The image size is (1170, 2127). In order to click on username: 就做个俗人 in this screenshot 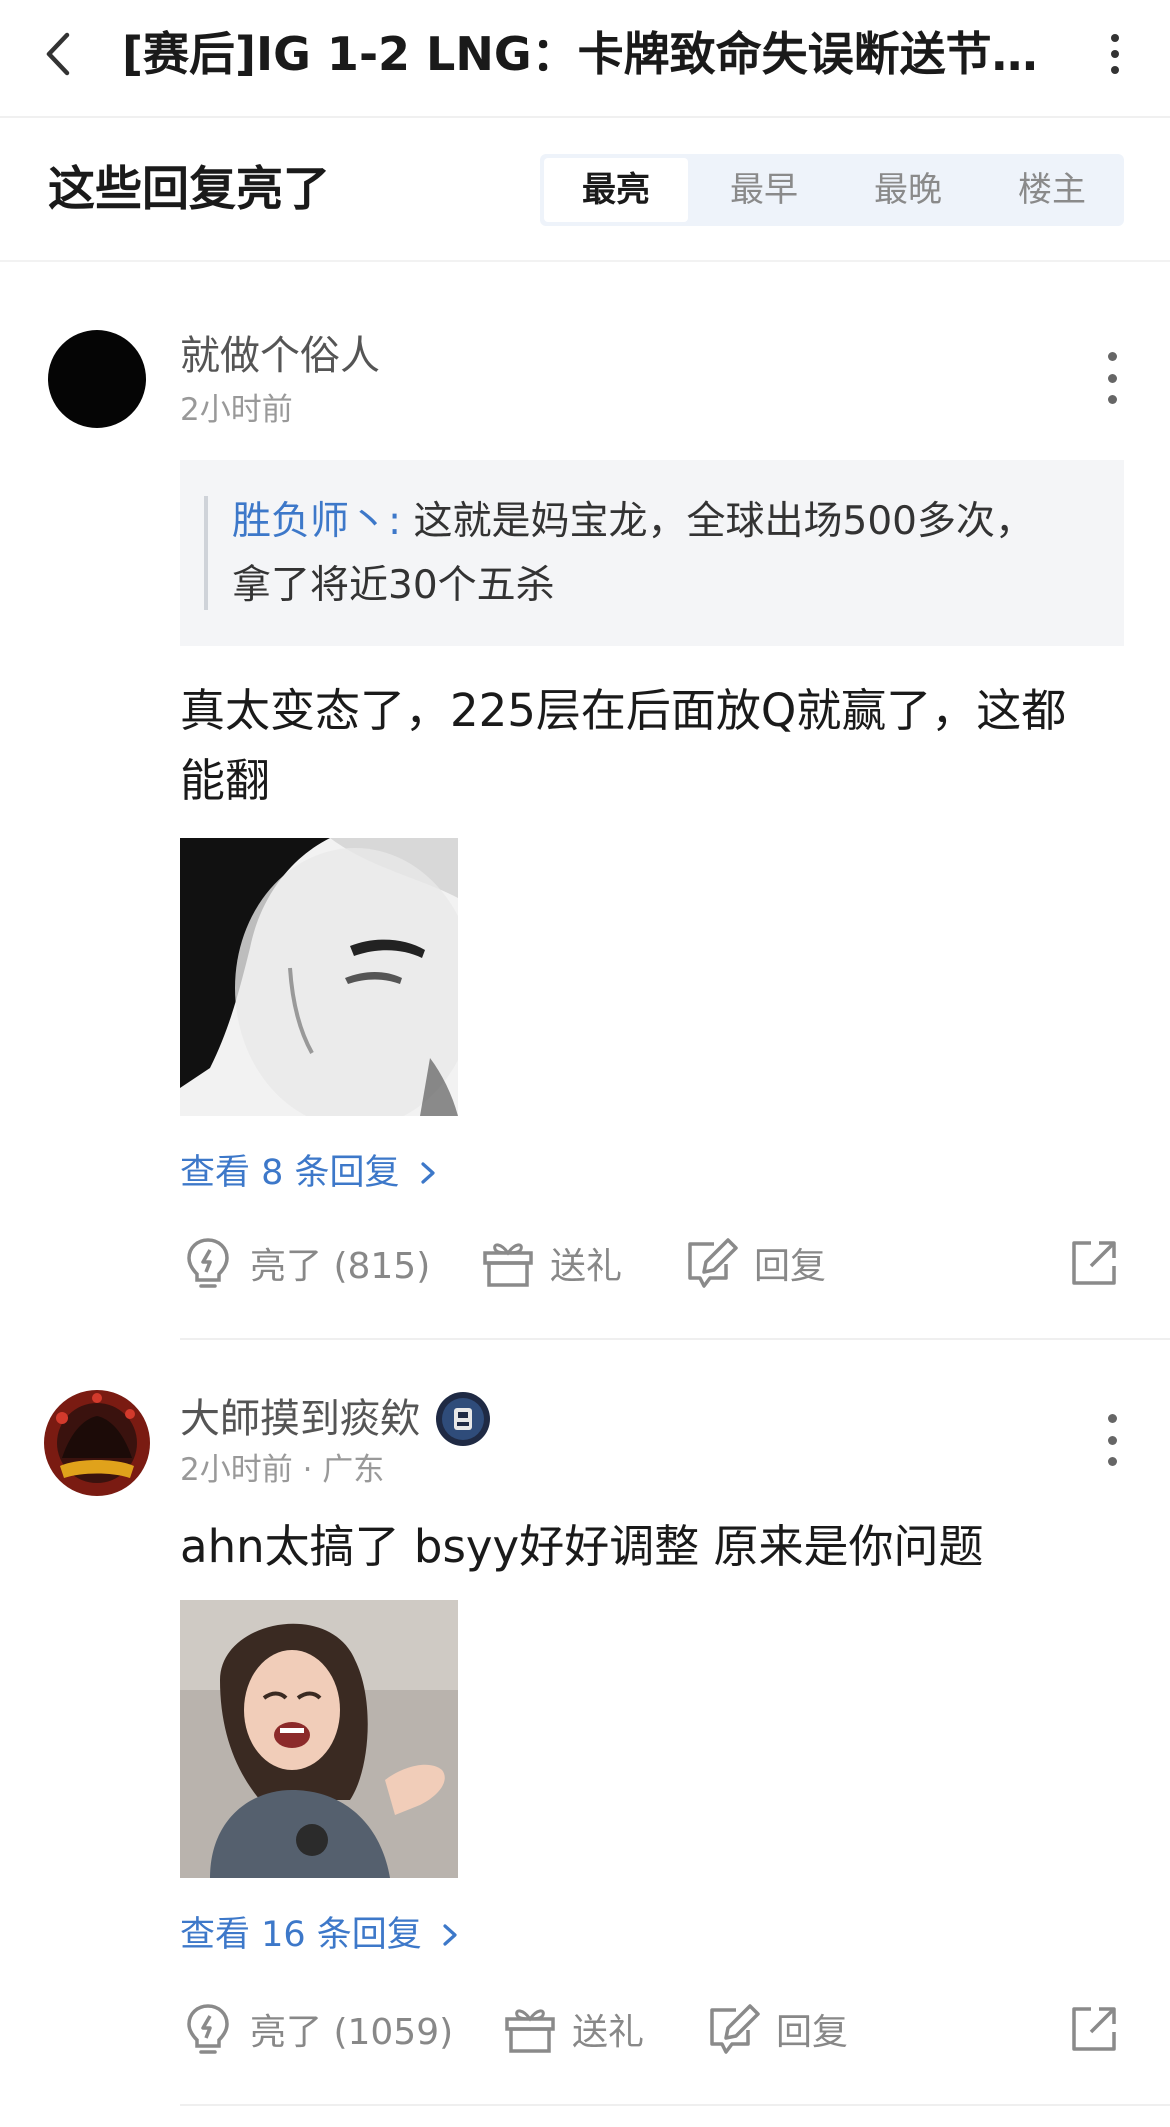, I will do `click(280, 356)`.